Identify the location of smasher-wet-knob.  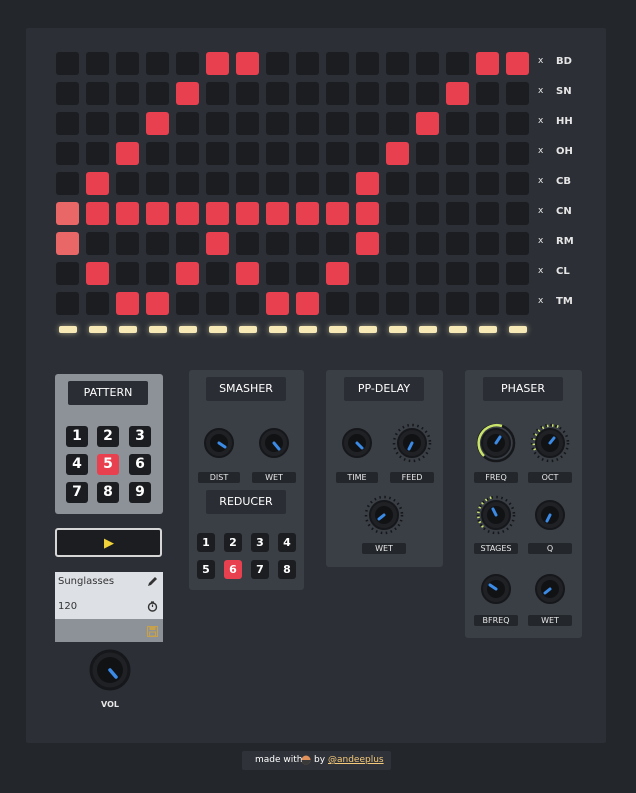
(274, 443).